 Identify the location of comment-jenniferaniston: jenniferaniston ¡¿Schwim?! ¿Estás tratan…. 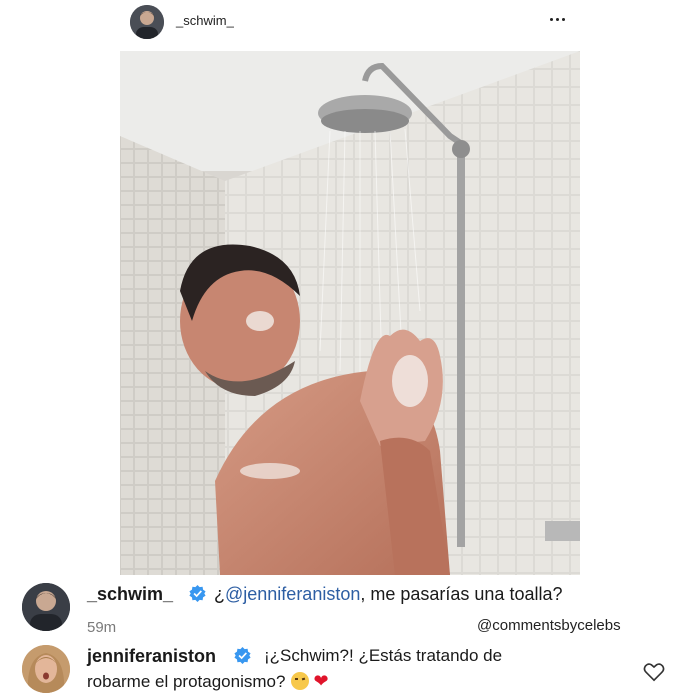
(350, 670).